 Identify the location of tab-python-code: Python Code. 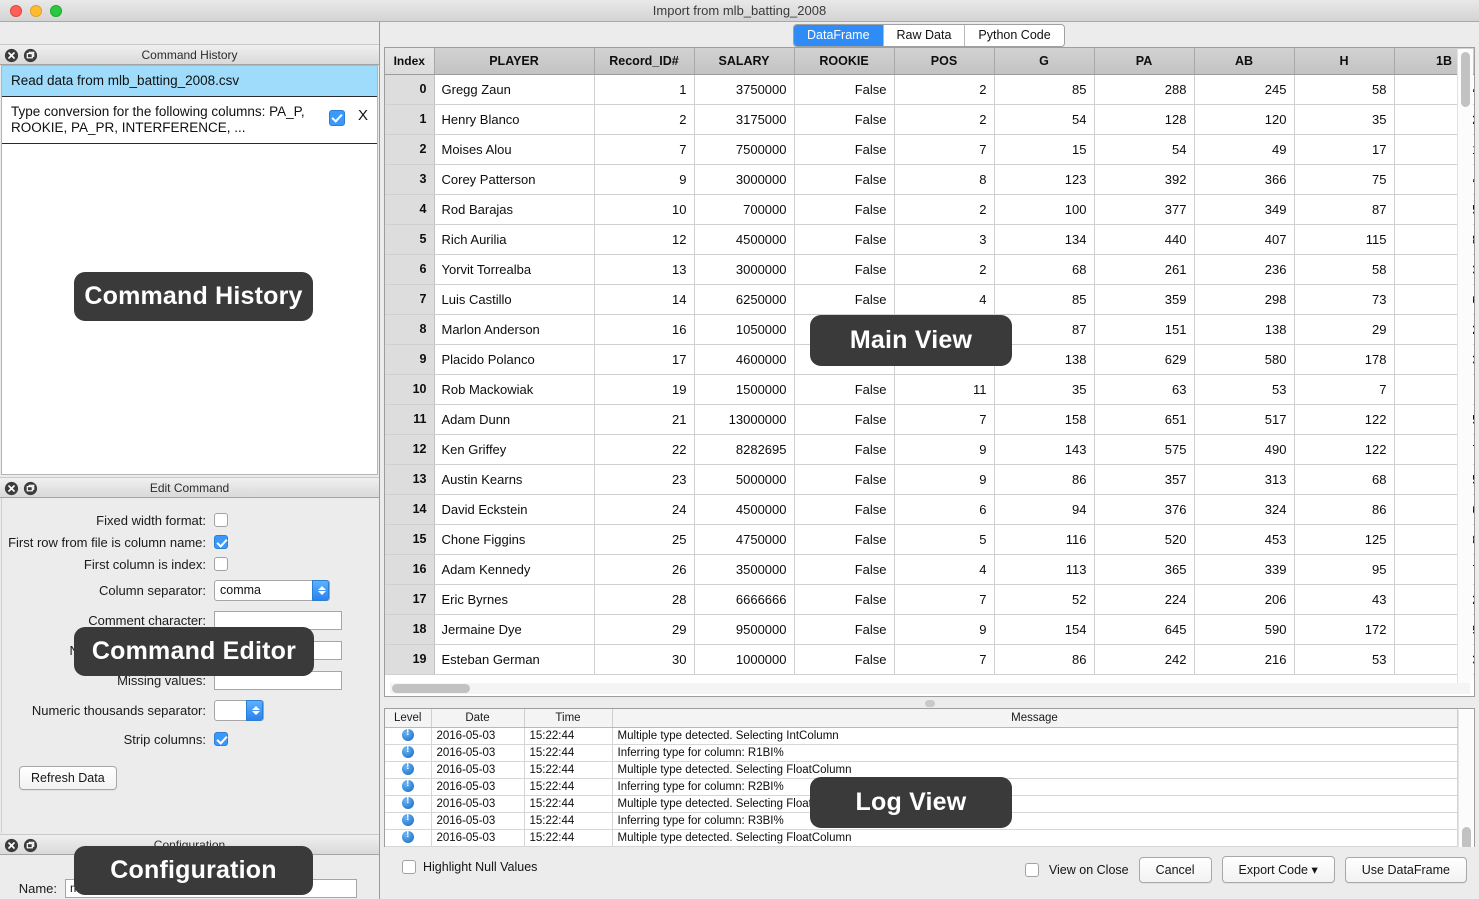
(1014, 35).